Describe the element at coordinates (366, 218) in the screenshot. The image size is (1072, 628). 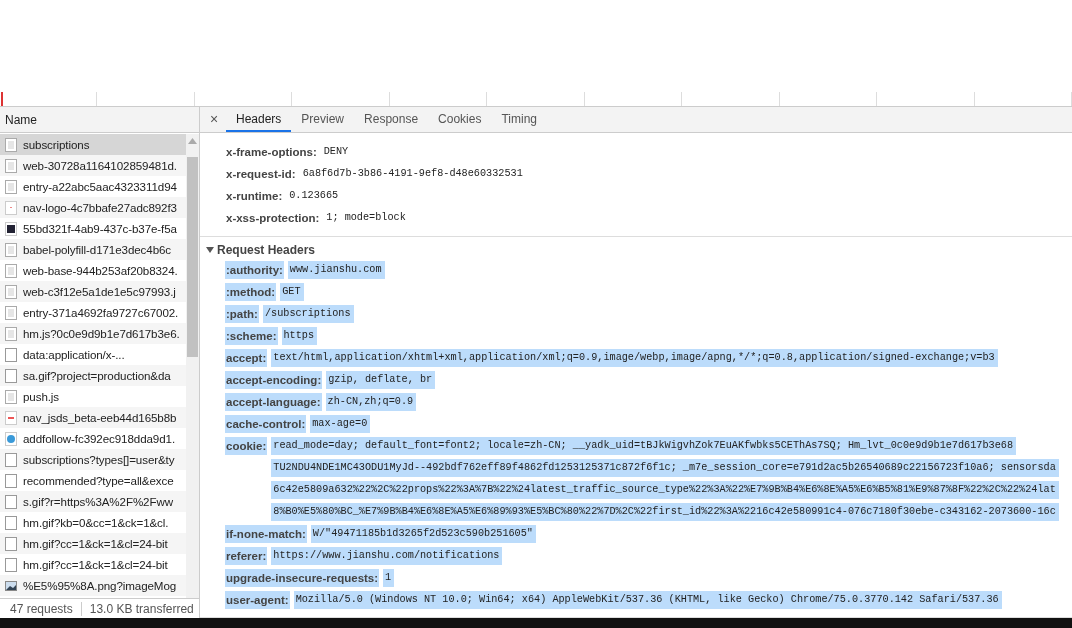
I see `header-value: 1; mode=block` at that location.